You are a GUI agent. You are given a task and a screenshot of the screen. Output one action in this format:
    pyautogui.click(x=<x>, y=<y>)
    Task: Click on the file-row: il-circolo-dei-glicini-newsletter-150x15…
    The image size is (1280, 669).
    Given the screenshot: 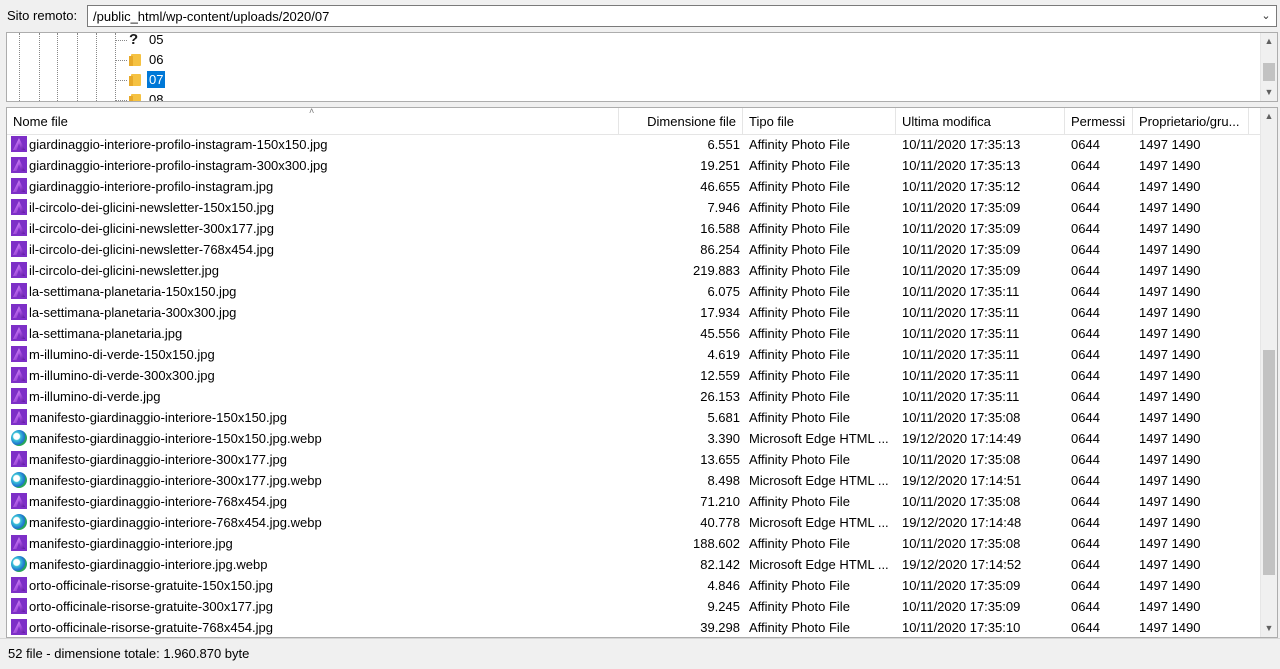 What is the action you would take?
    pyautogui.click(x=634, y=207)
    